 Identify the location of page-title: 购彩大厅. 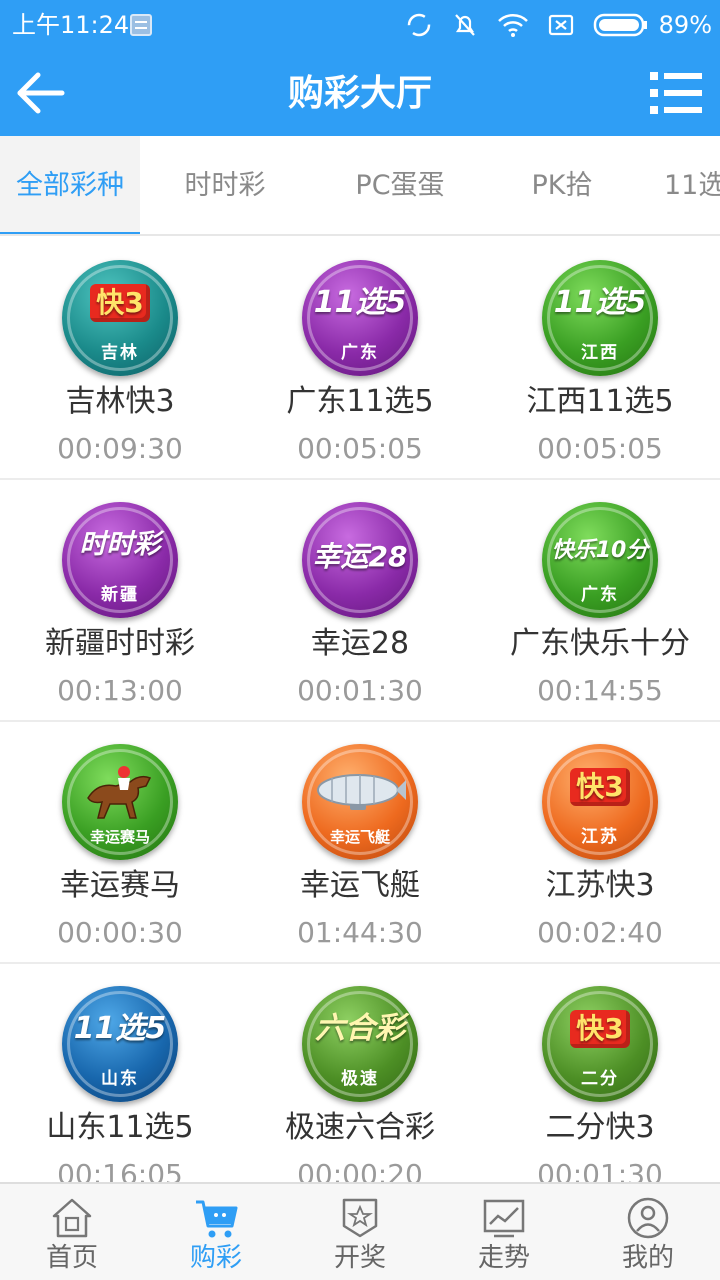
(359, 93).